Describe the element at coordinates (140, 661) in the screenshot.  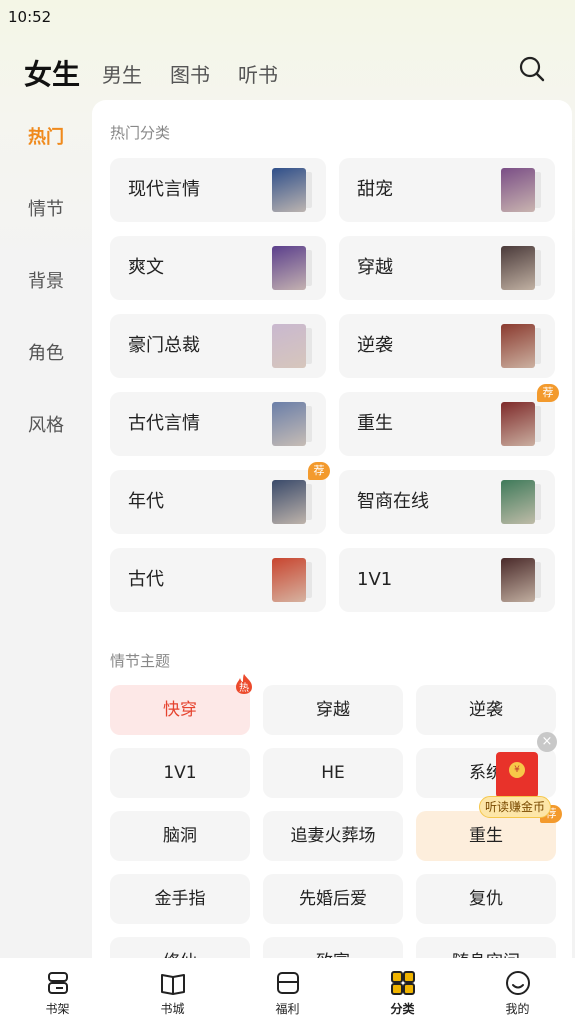
I see `plot-themes-title: 情节主题` at that location.